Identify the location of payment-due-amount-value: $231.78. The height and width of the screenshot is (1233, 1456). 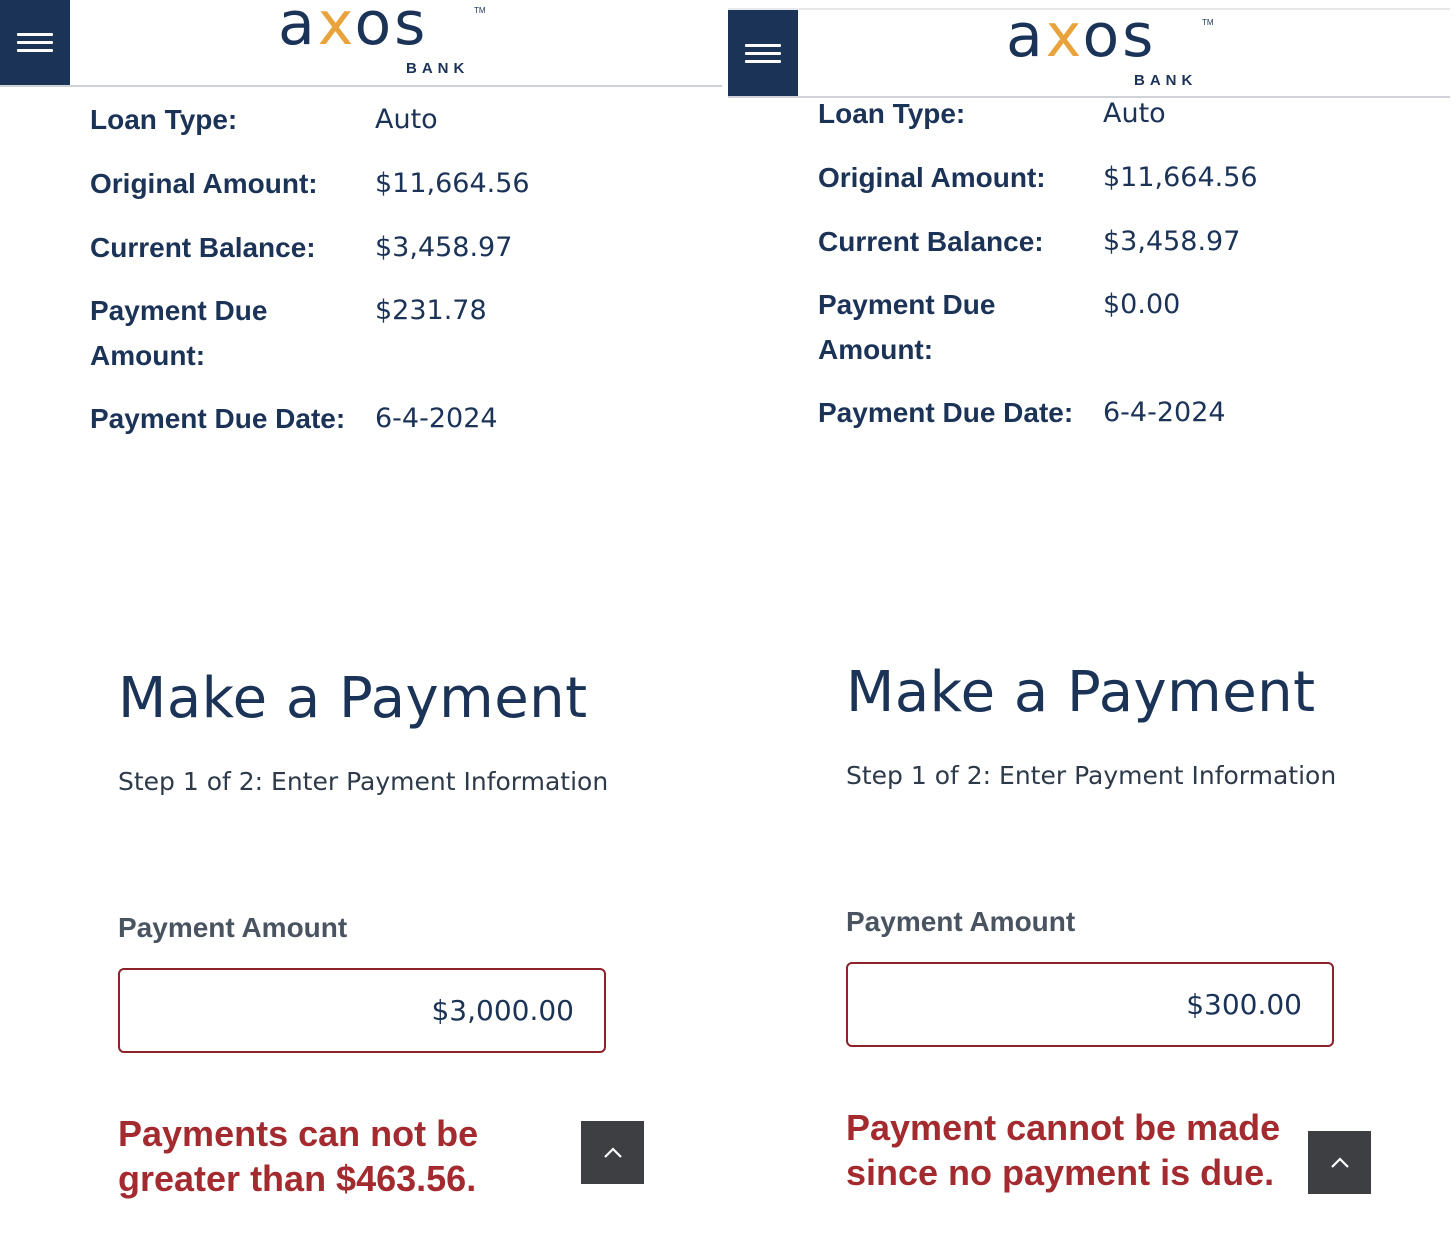
(431, 310).